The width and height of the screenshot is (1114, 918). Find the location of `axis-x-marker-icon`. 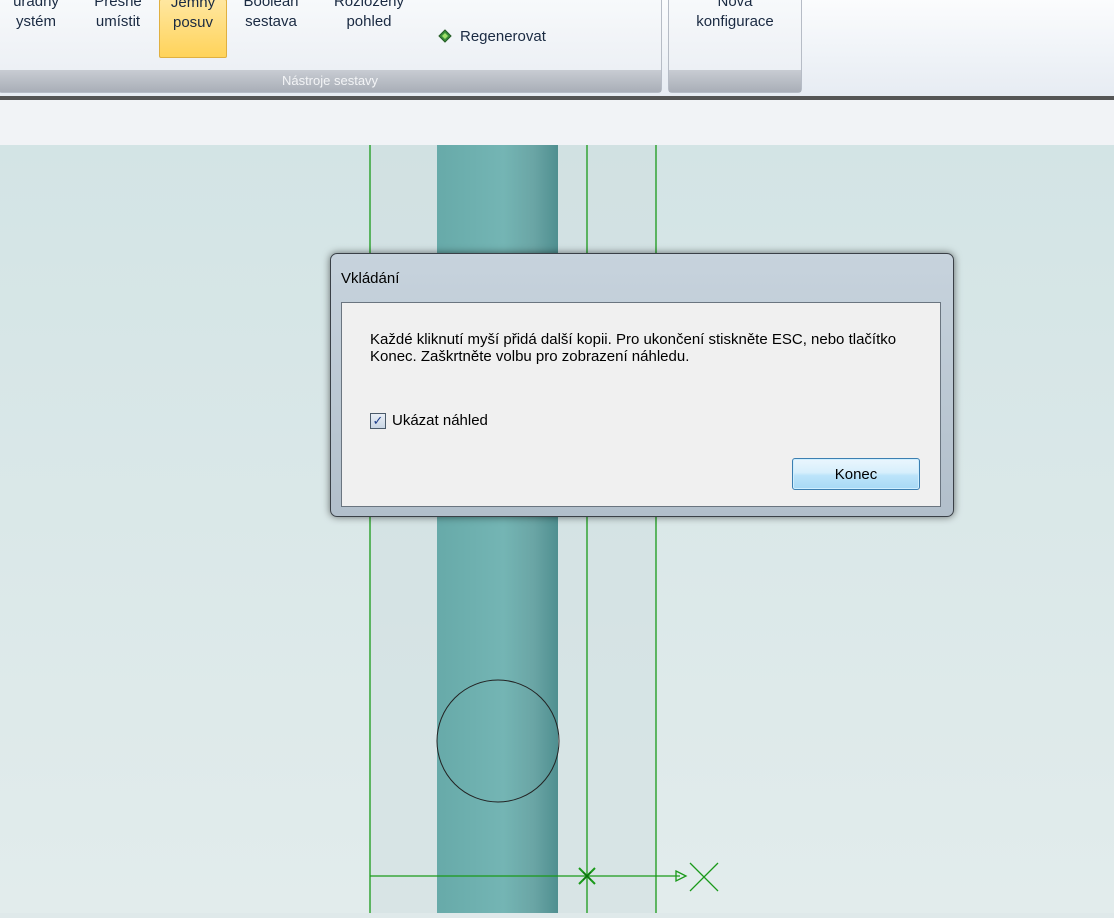

axis-x-marker-icon is located at coordinates (704, 877).